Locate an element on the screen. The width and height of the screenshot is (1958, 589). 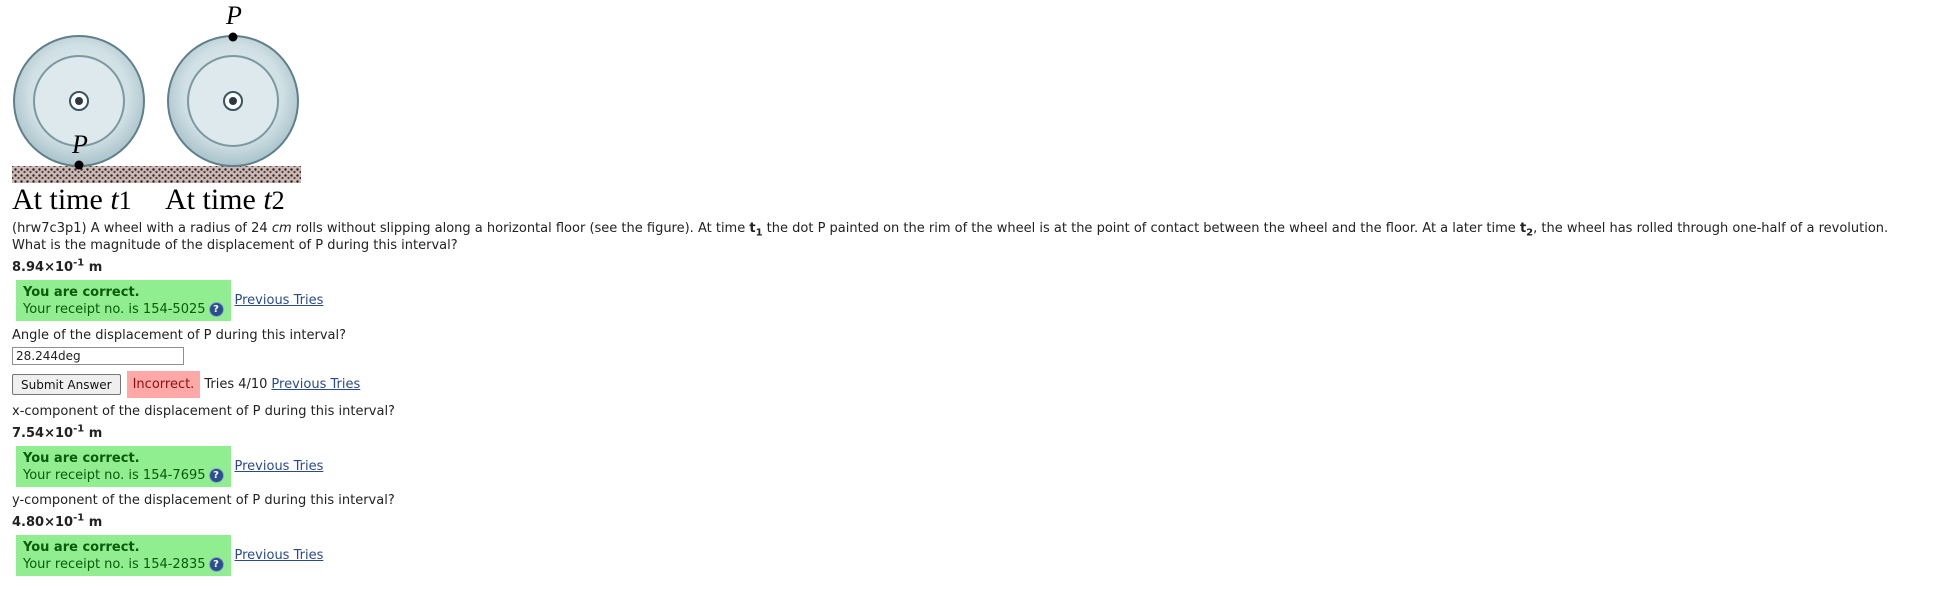
point-p-t2 is located at coordinates (233, 37).